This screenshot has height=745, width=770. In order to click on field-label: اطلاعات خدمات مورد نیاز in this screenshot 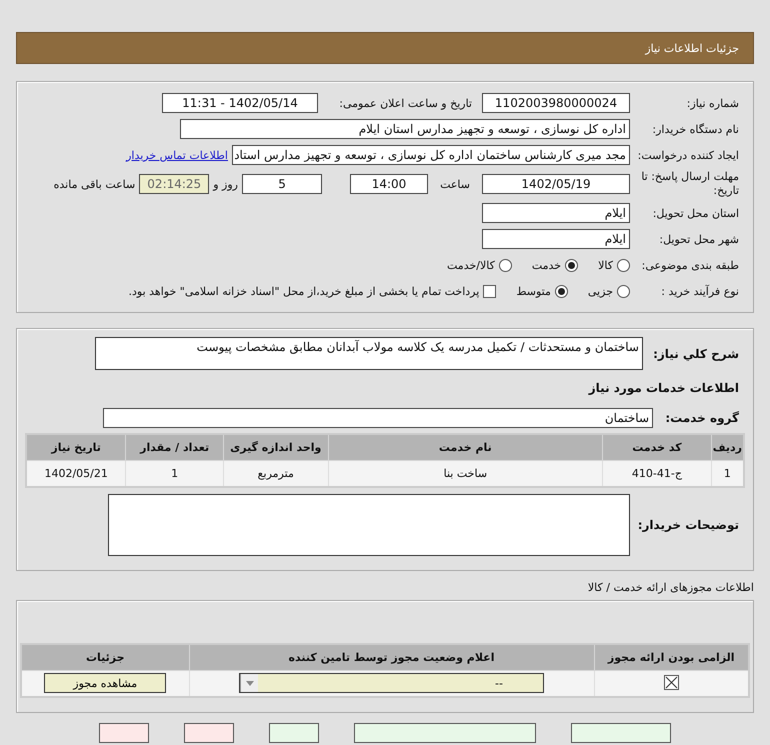, I will do `click(663, 388)`.